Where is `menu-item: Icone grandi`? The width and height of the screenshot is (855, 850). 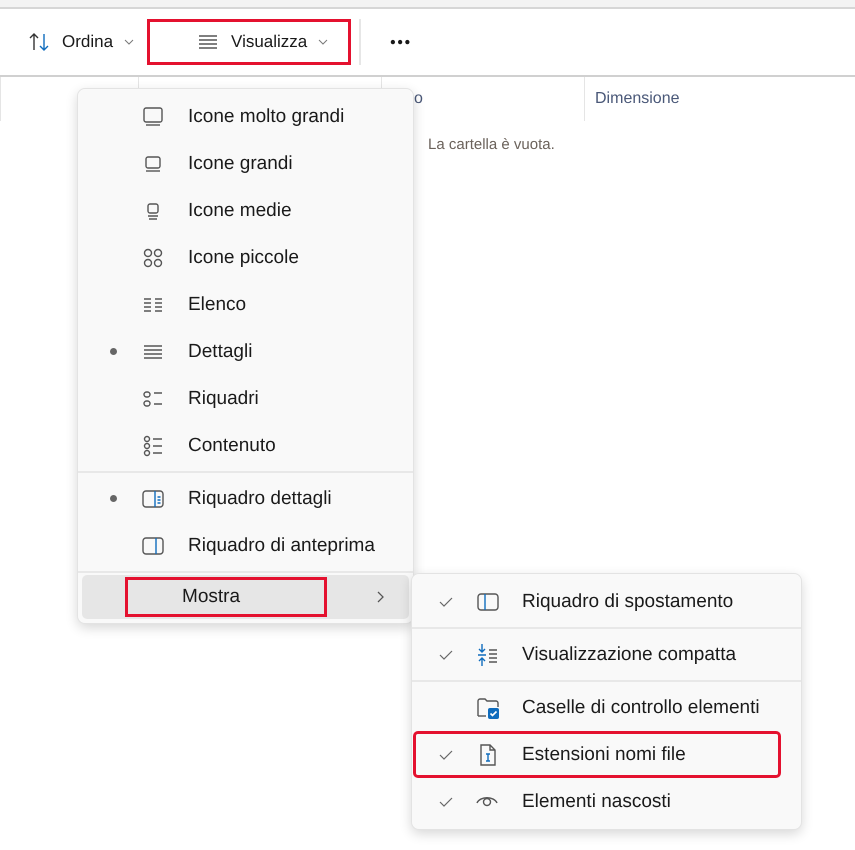 menu-item: Icone grandi is located at coordinates (245, 163).